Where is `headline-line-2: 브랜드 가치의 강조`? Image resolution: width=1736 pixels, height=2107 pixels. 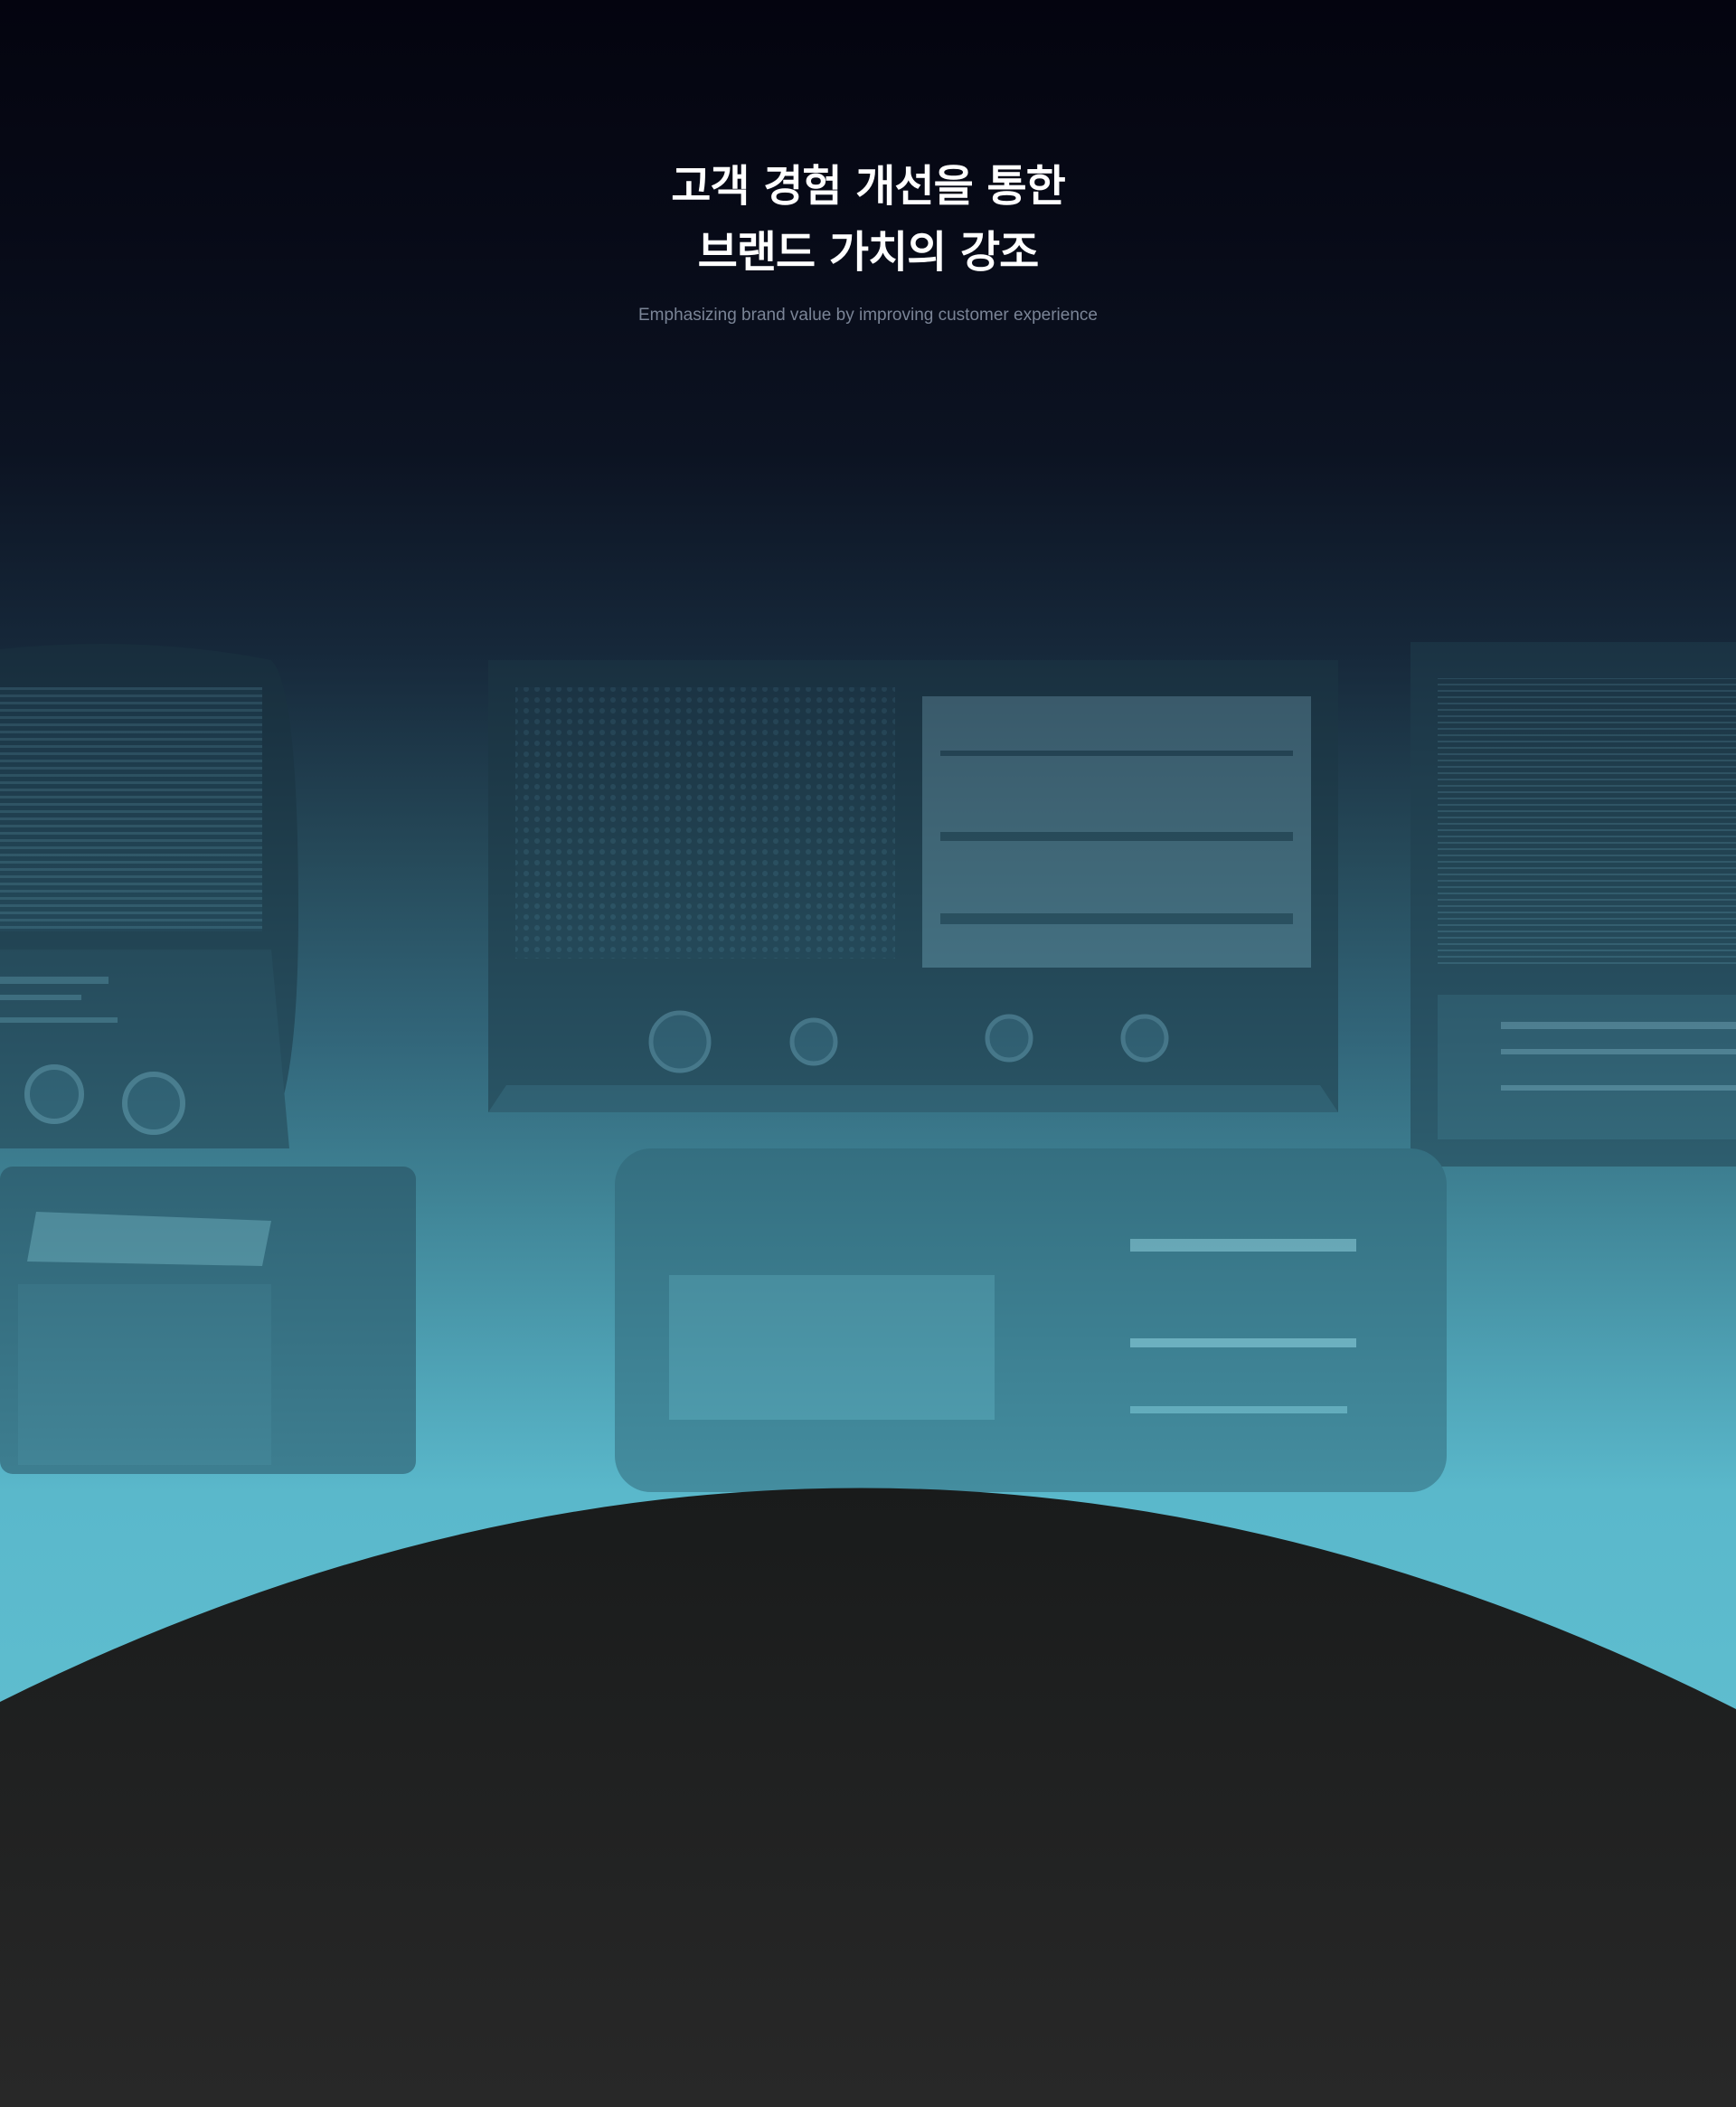 headline-line-2: 브랜드 가치의 강조 is located at coordinates (869, 252).